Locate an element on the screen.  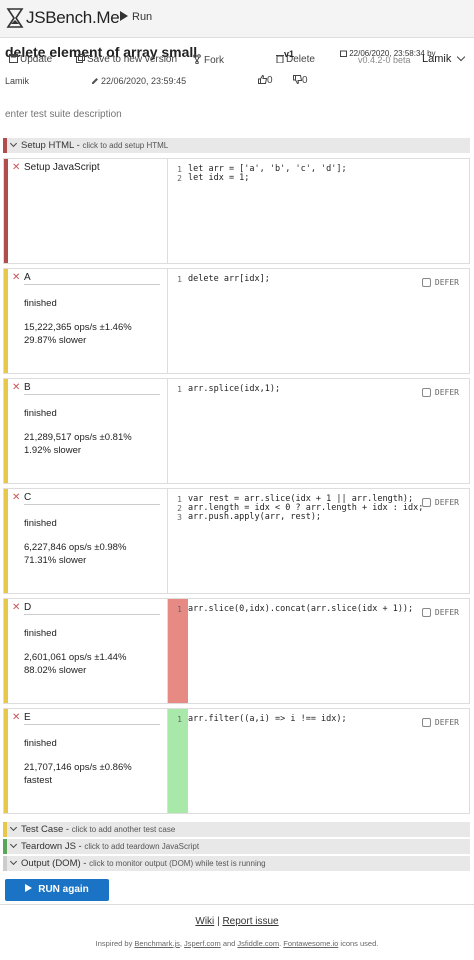
test-case-ops: 21,707,146 ops/s ±0.86% is located at coordinates (78, 767).